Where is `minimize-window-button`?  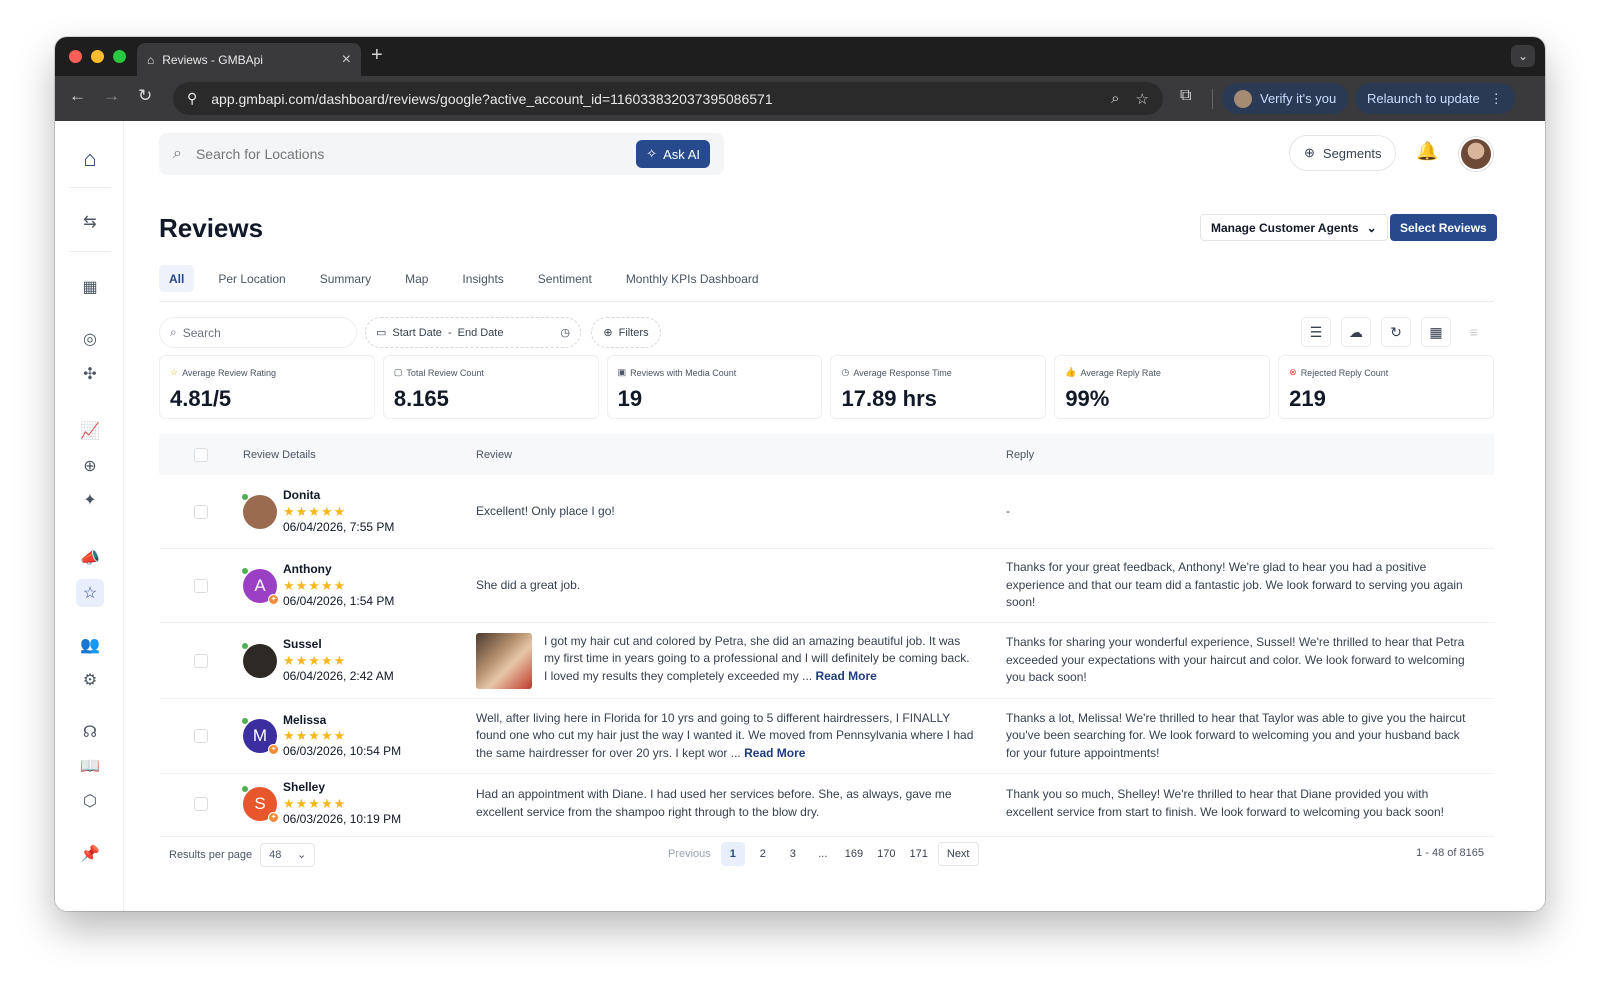 minimize-window-button is located at coordinates (97, 56).